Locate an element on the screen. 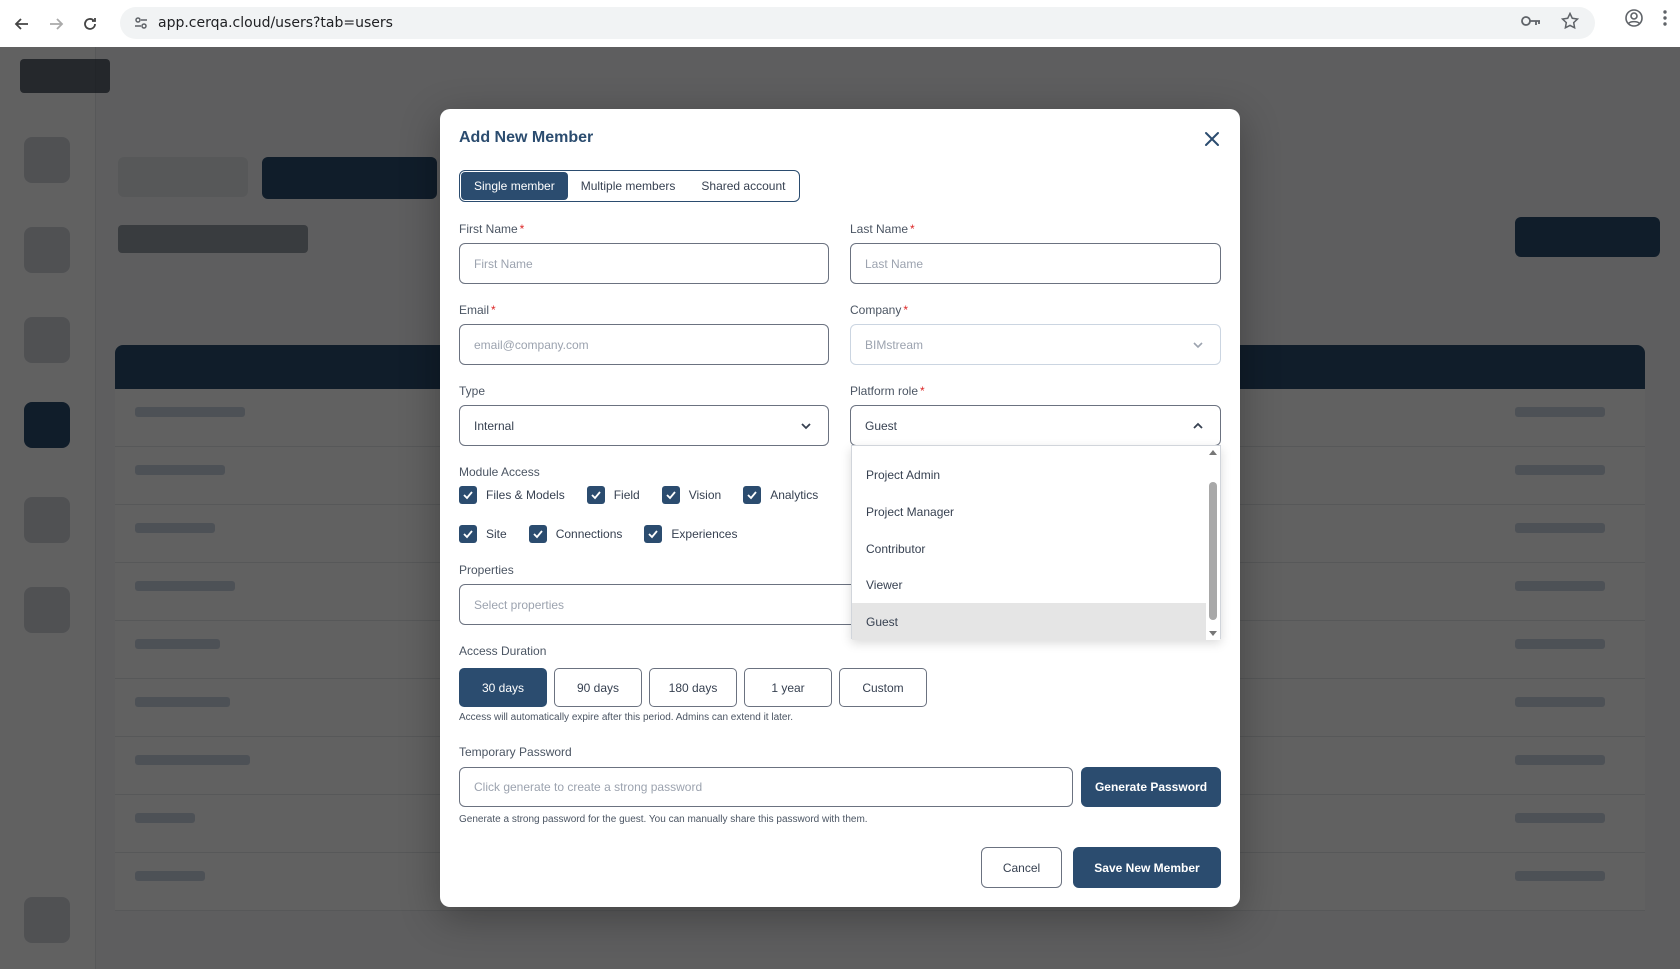 This screenshot has height=969, width=1680. chevron-up-icon is located at coordinates (1198, 425).